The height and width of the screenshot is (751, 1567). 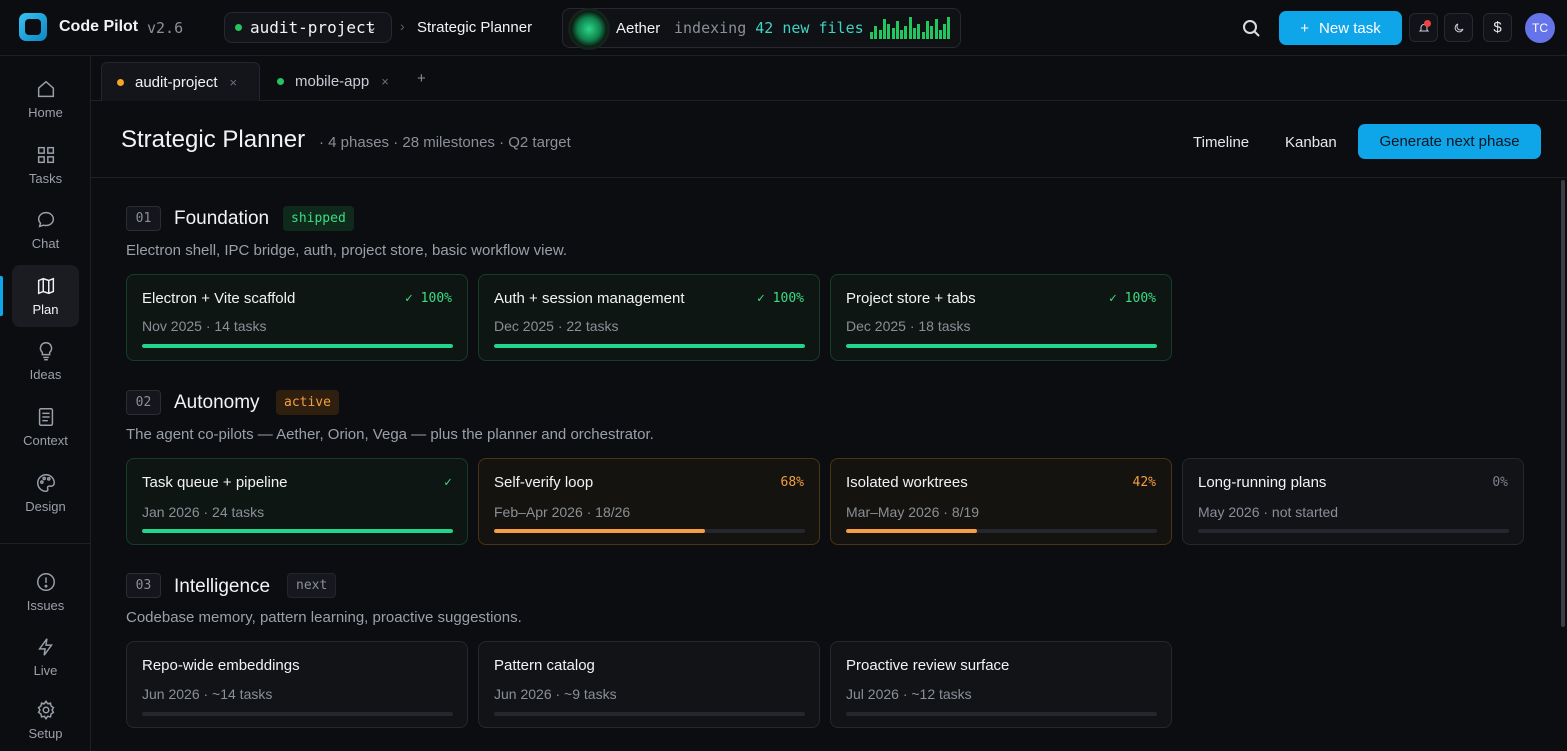 What do you see at coordinates (238, 27) in the screenshot?
I see `project-status-dot` at bounding box center [238, 27].